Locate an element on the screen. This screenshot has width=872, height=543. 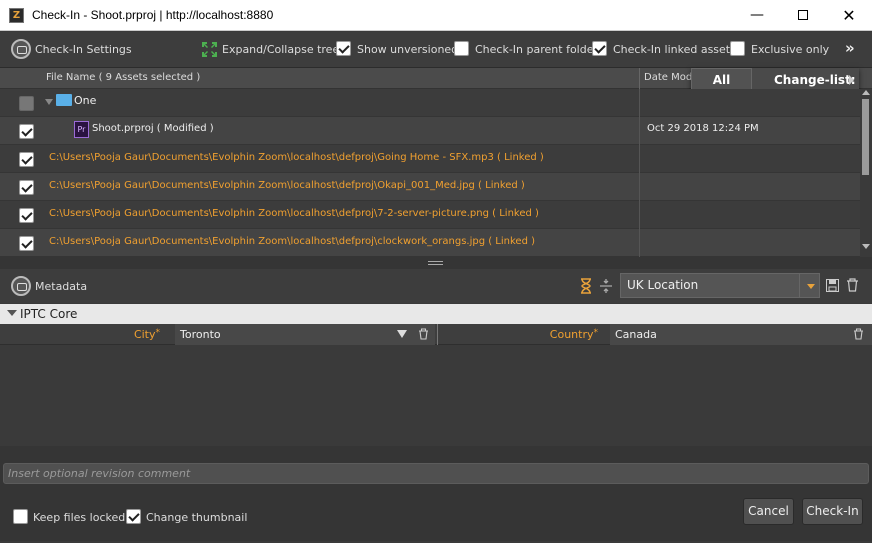
hourglass-icon is located at coordinates (586, 286).